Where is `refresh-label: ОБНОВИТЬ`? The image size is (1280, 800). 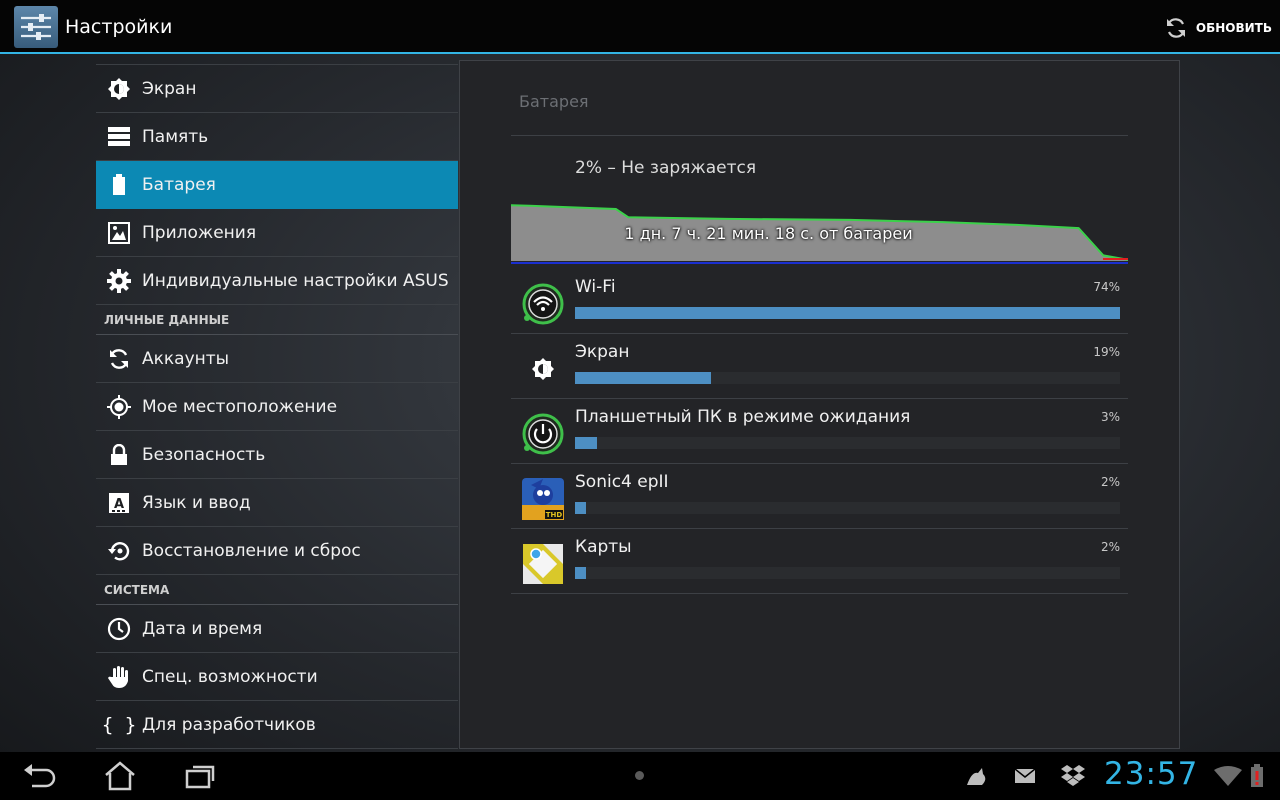
refresh-label: ОБНОВИТЬ is located at coordinates (1233, 28).